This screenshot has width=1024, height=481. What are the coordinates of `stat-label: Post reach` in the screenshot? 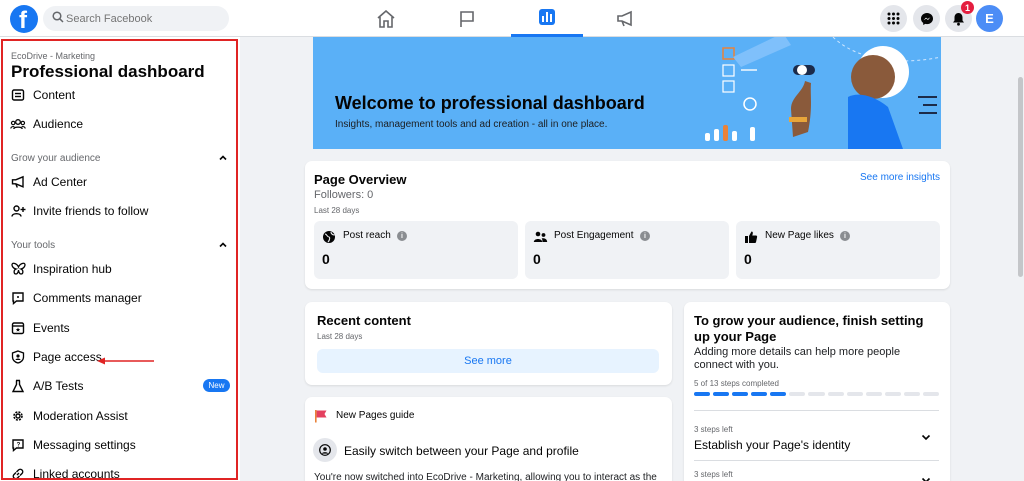 It's located at (367, 235).